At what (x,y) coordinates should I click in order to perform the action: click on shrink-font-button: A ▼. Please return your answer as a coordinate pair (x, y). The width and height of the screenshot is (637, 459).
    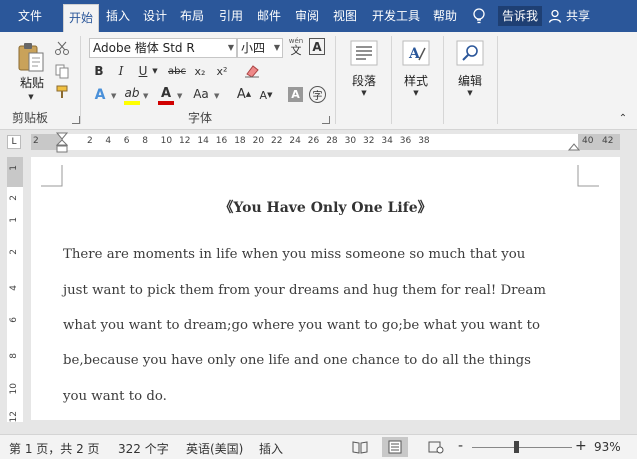
    Looking at the image, I should click on (266, 95).